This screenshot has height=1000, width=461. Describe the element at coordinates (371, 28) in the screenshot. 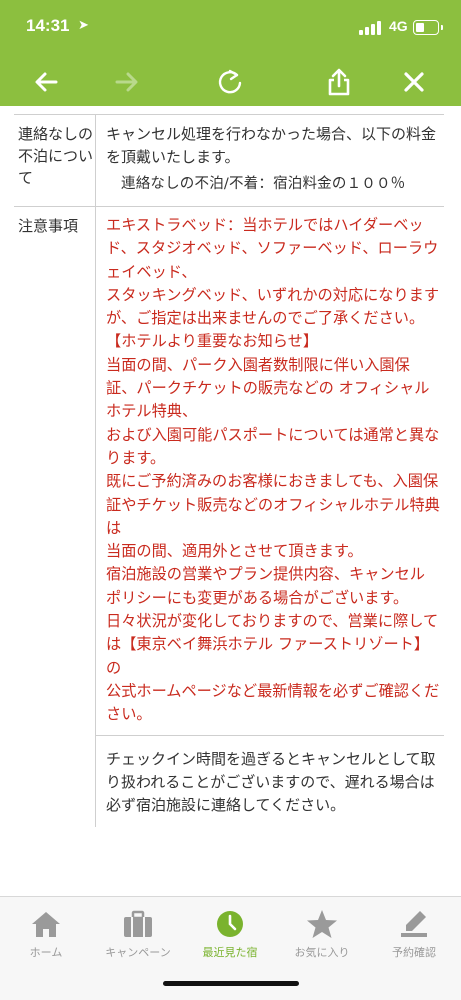

I see `signal-icon` at that location.